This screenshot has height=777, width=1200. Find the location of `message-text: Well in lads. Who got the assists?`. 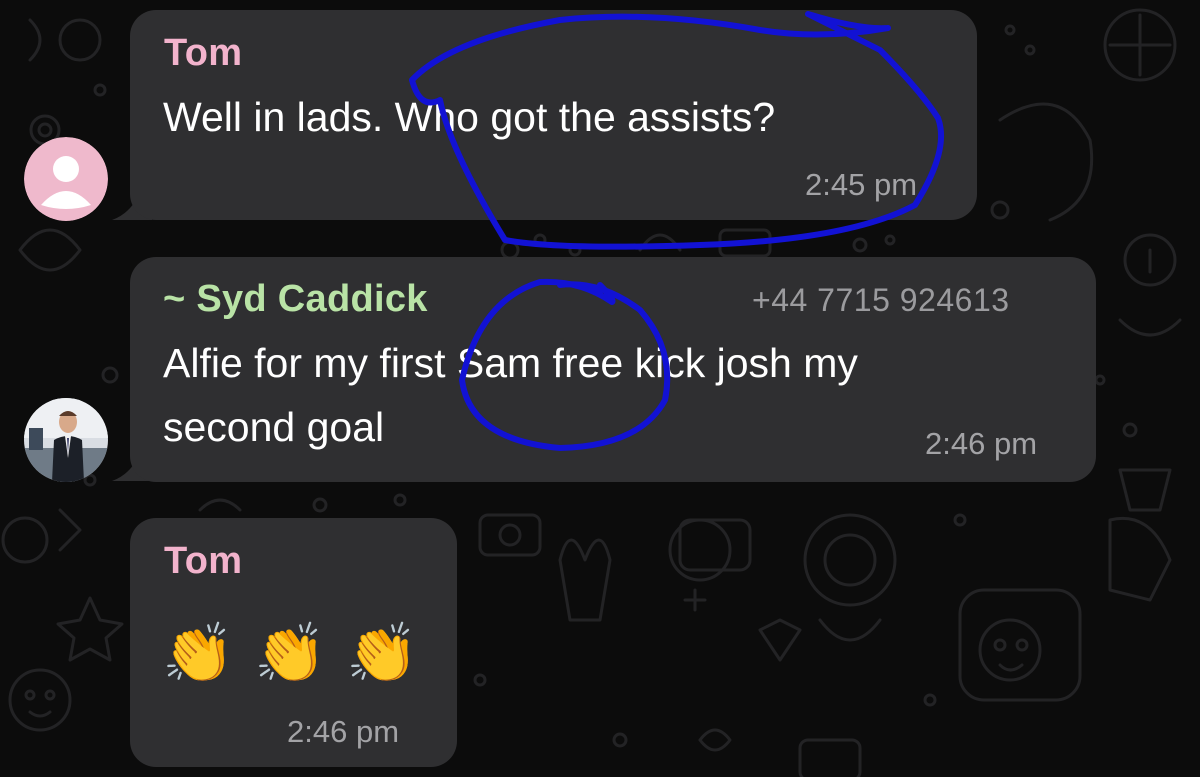

message-text: Well in lads. Who got the assists? is located at coordinates (469, 117).